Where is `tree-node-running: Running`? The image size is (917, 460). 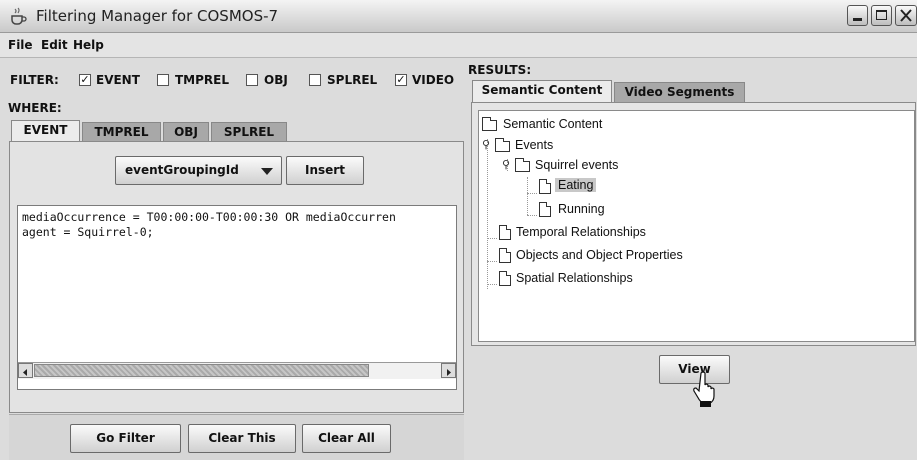 tree-node-running: Running is located at coordinates (581, 209).